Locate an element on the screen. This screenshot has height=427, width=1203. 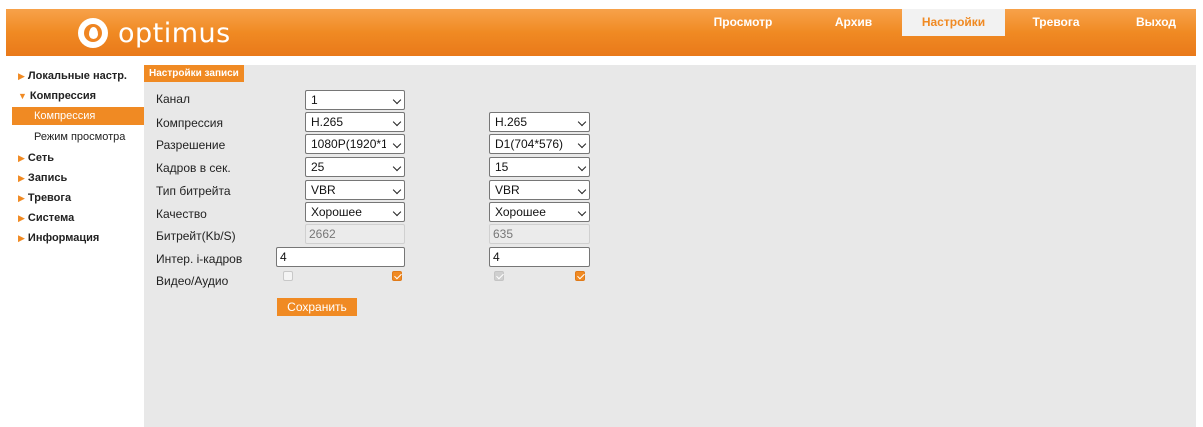
bitrate-type-label: Тип битрейта is located at coordinates (193, 191).